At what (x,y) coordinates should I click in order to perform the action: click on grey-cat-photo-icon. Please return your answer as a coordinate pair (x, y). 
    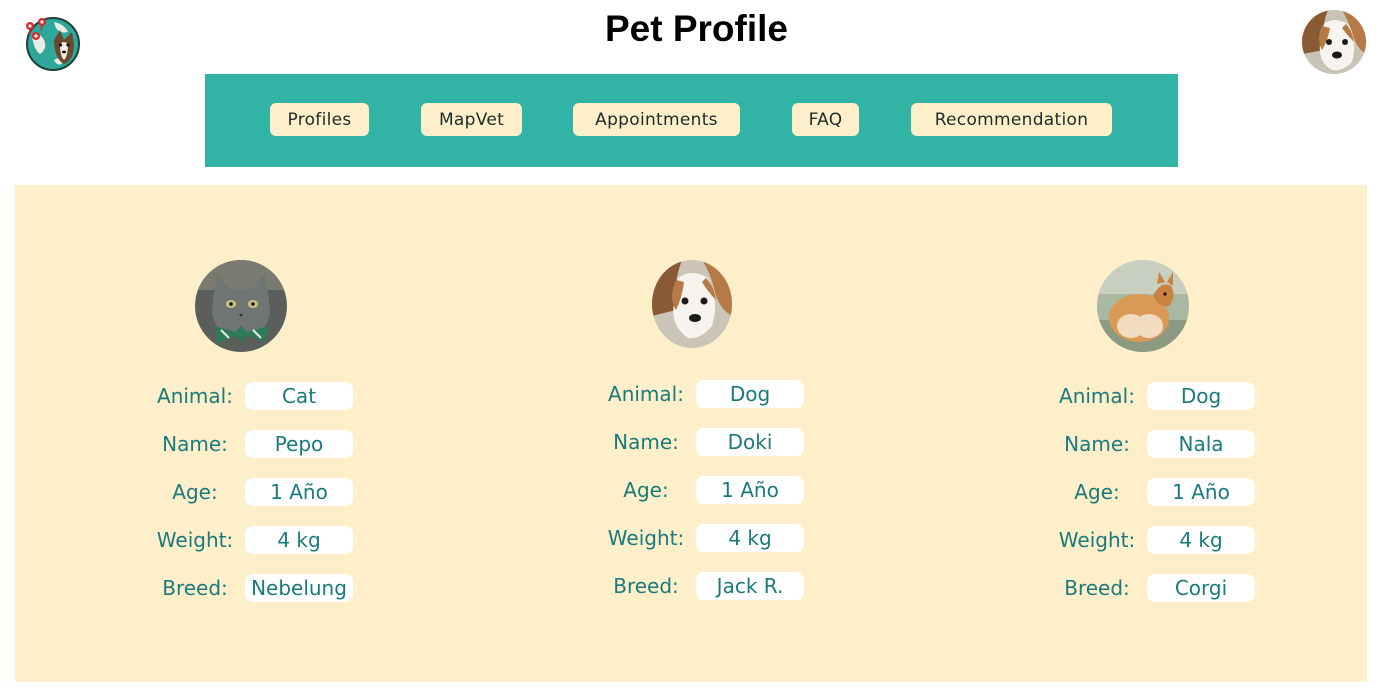
    Looking at the image, I should click on (241, 306).